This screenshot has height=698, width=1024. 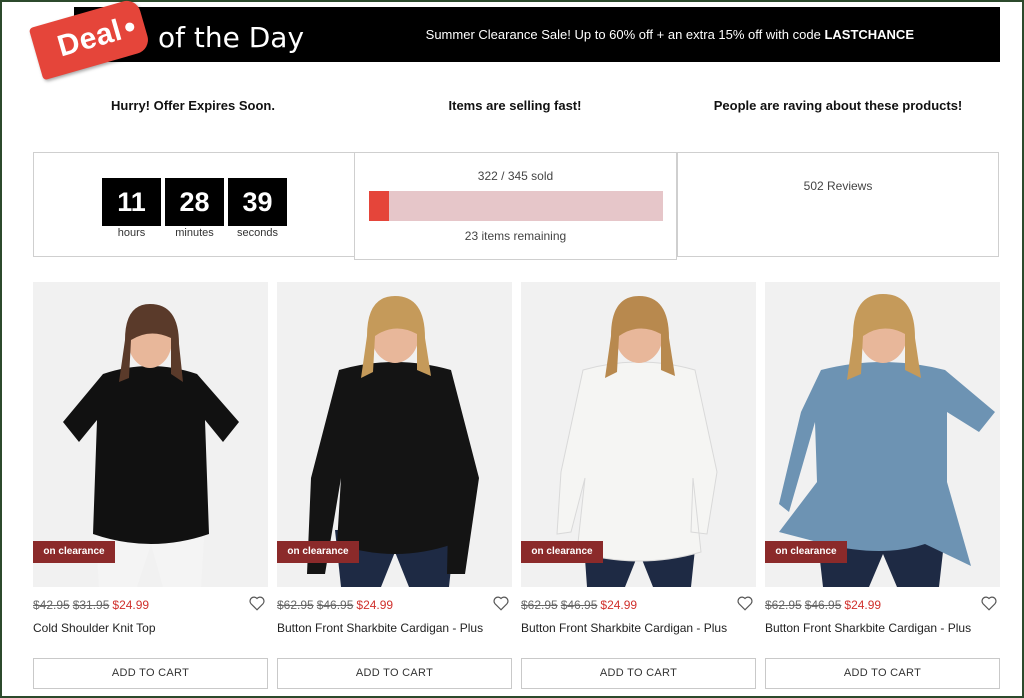 I want to click on promo-code: LASTCHANCE, so click(x=869, y=34).